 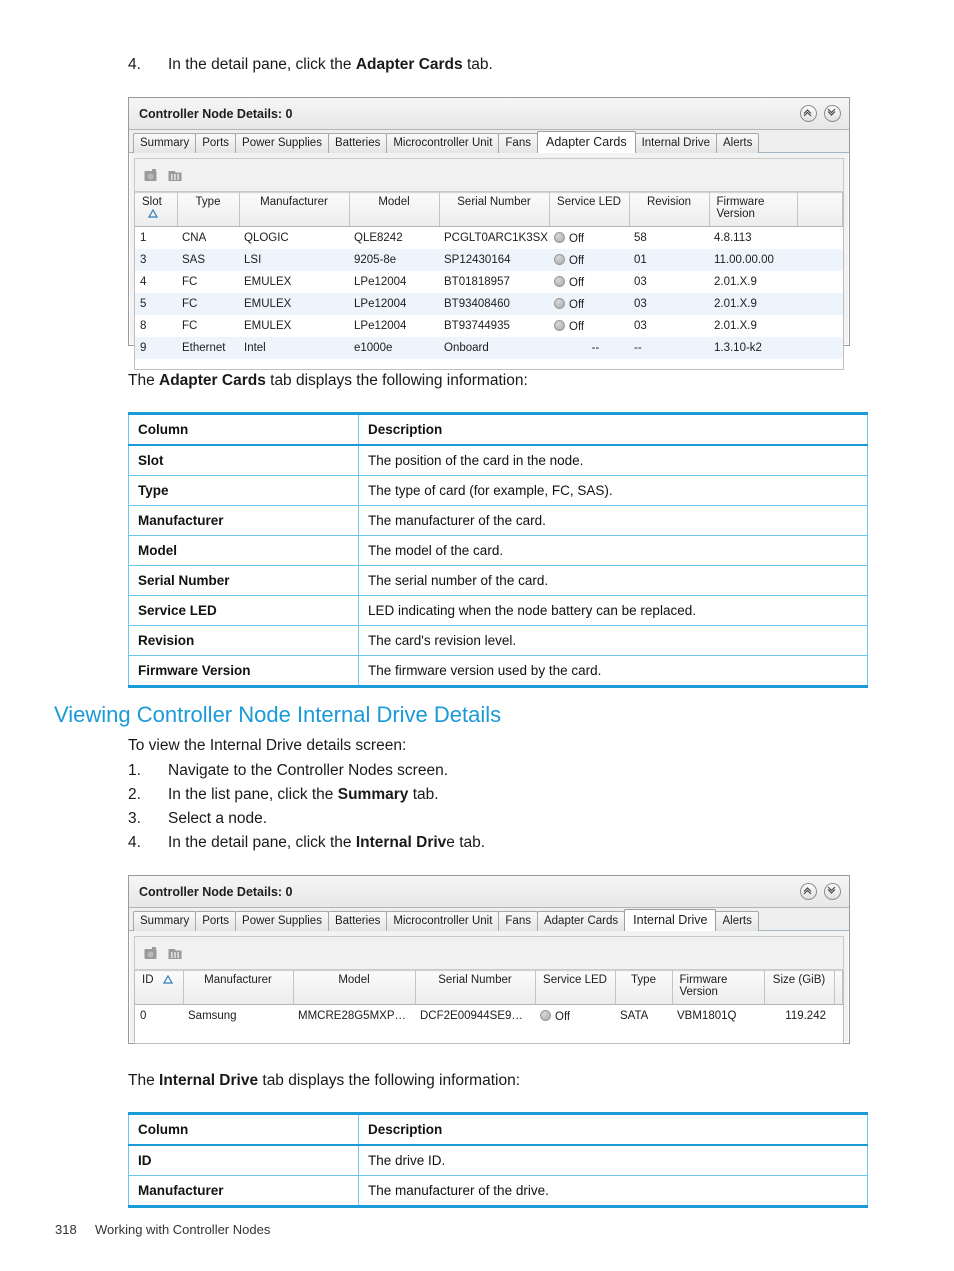 What do you see at coordinates (559, 303) in the screenshot?
I see `led-indicator-icon` at bounding box center [559, 303].